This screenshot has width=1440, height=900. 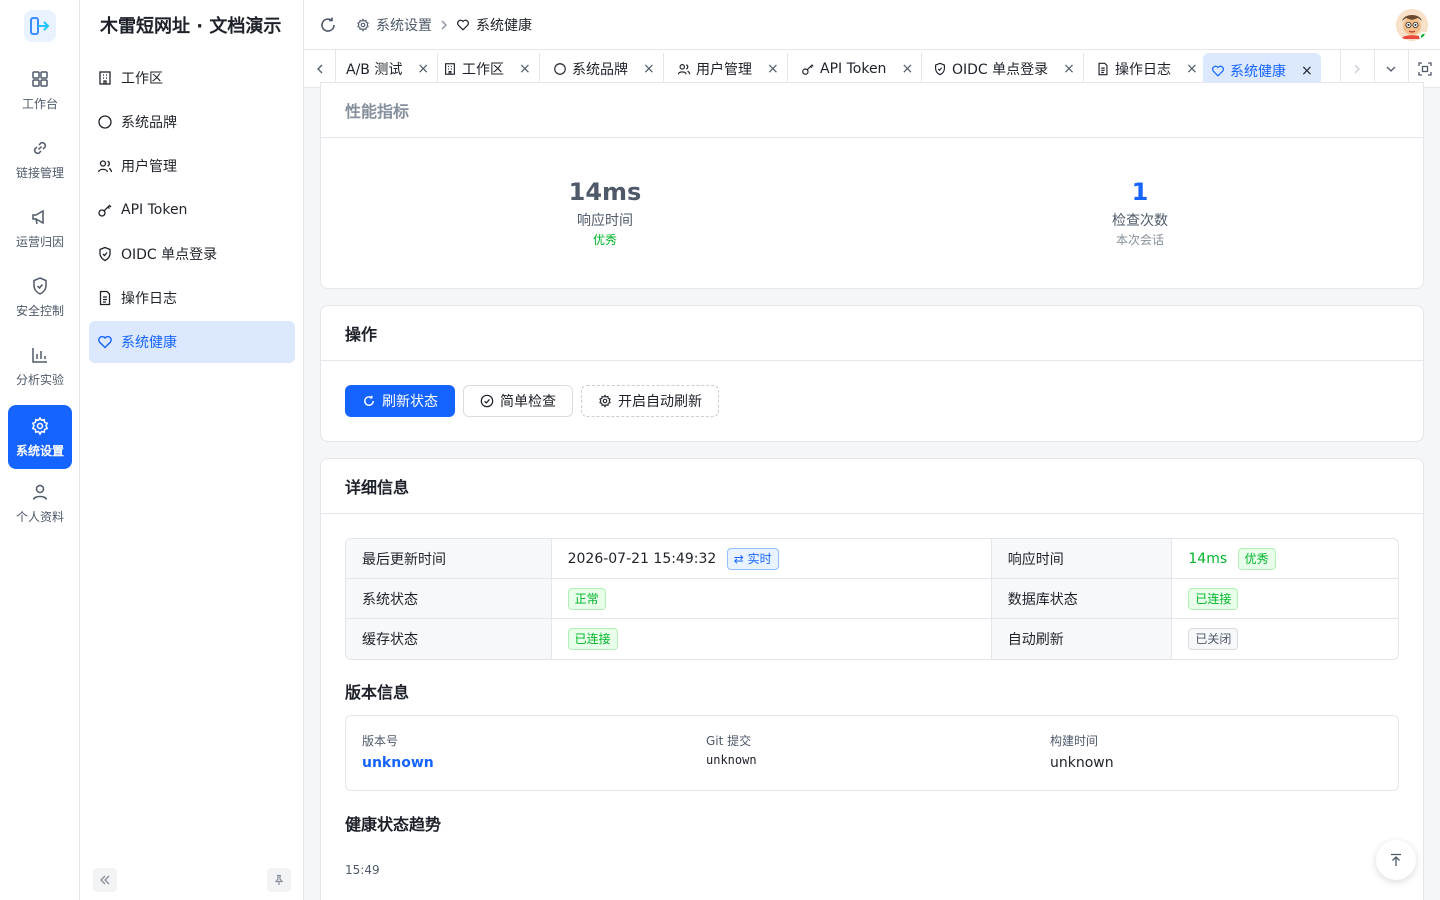 I want to click on pin-icon, so click(x=279, y=879).